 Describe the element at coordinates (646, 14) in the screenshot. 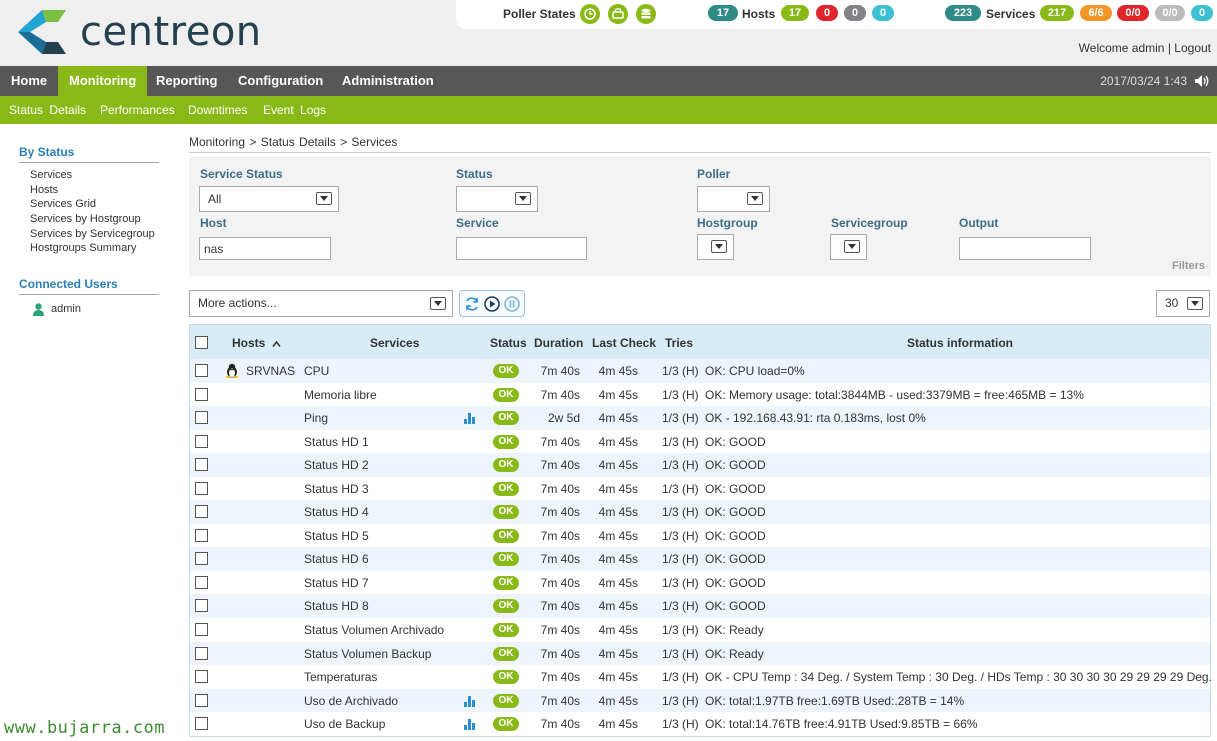

I see `database-icon` at that location.